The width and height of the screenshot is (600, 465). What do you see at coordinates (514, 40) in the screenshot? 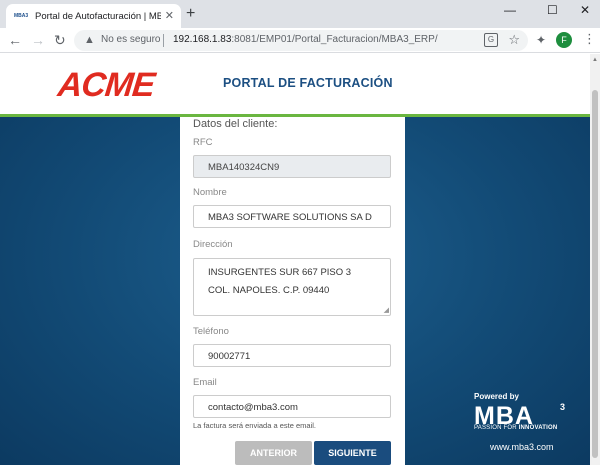
I see `bookmark-star-icon: ☆` at bounding box center [514, 40].